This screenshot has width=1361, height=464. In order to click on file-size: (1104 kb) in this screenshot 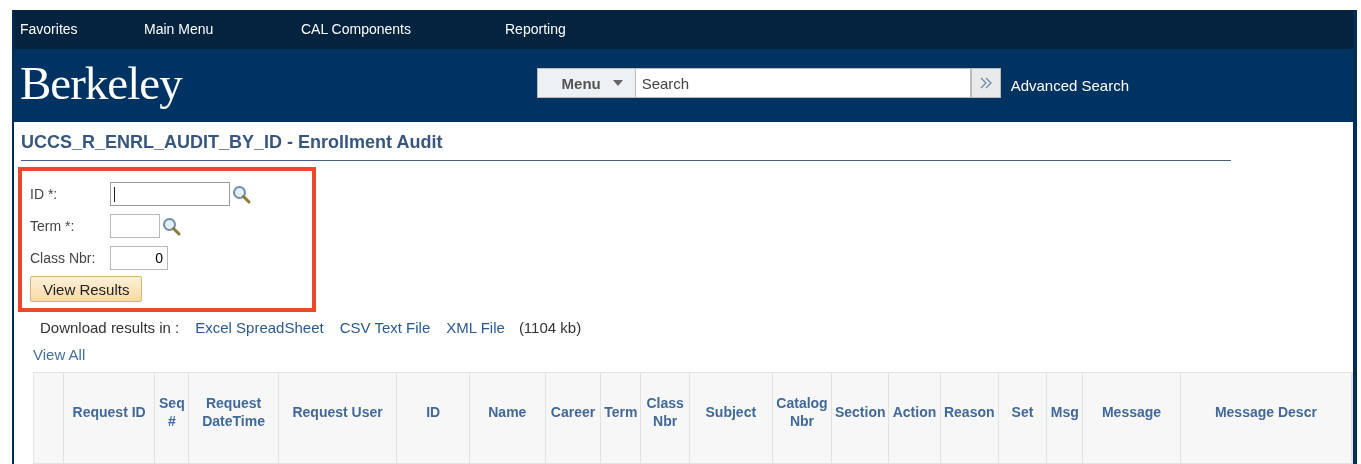, I will do `click(550, 327)`.